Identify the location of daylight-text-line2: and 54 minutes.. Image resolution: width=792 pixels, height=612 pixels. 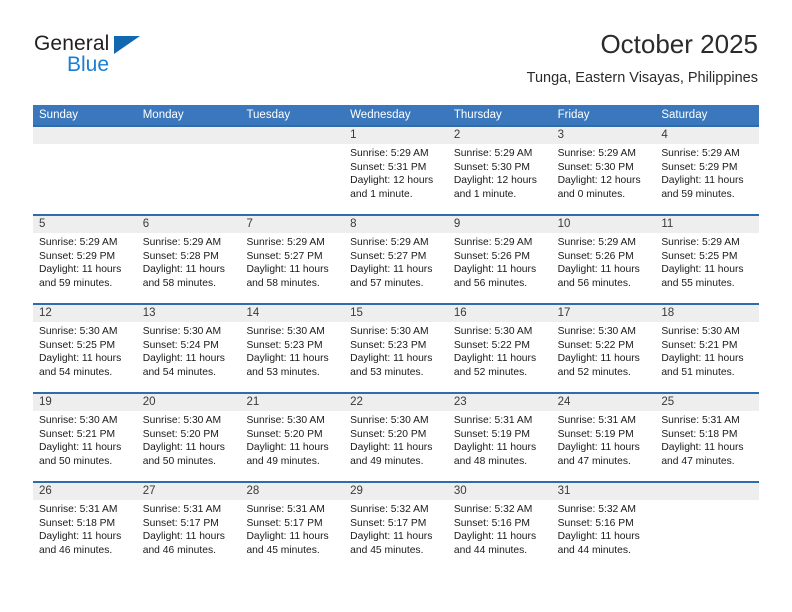
(76, 372).